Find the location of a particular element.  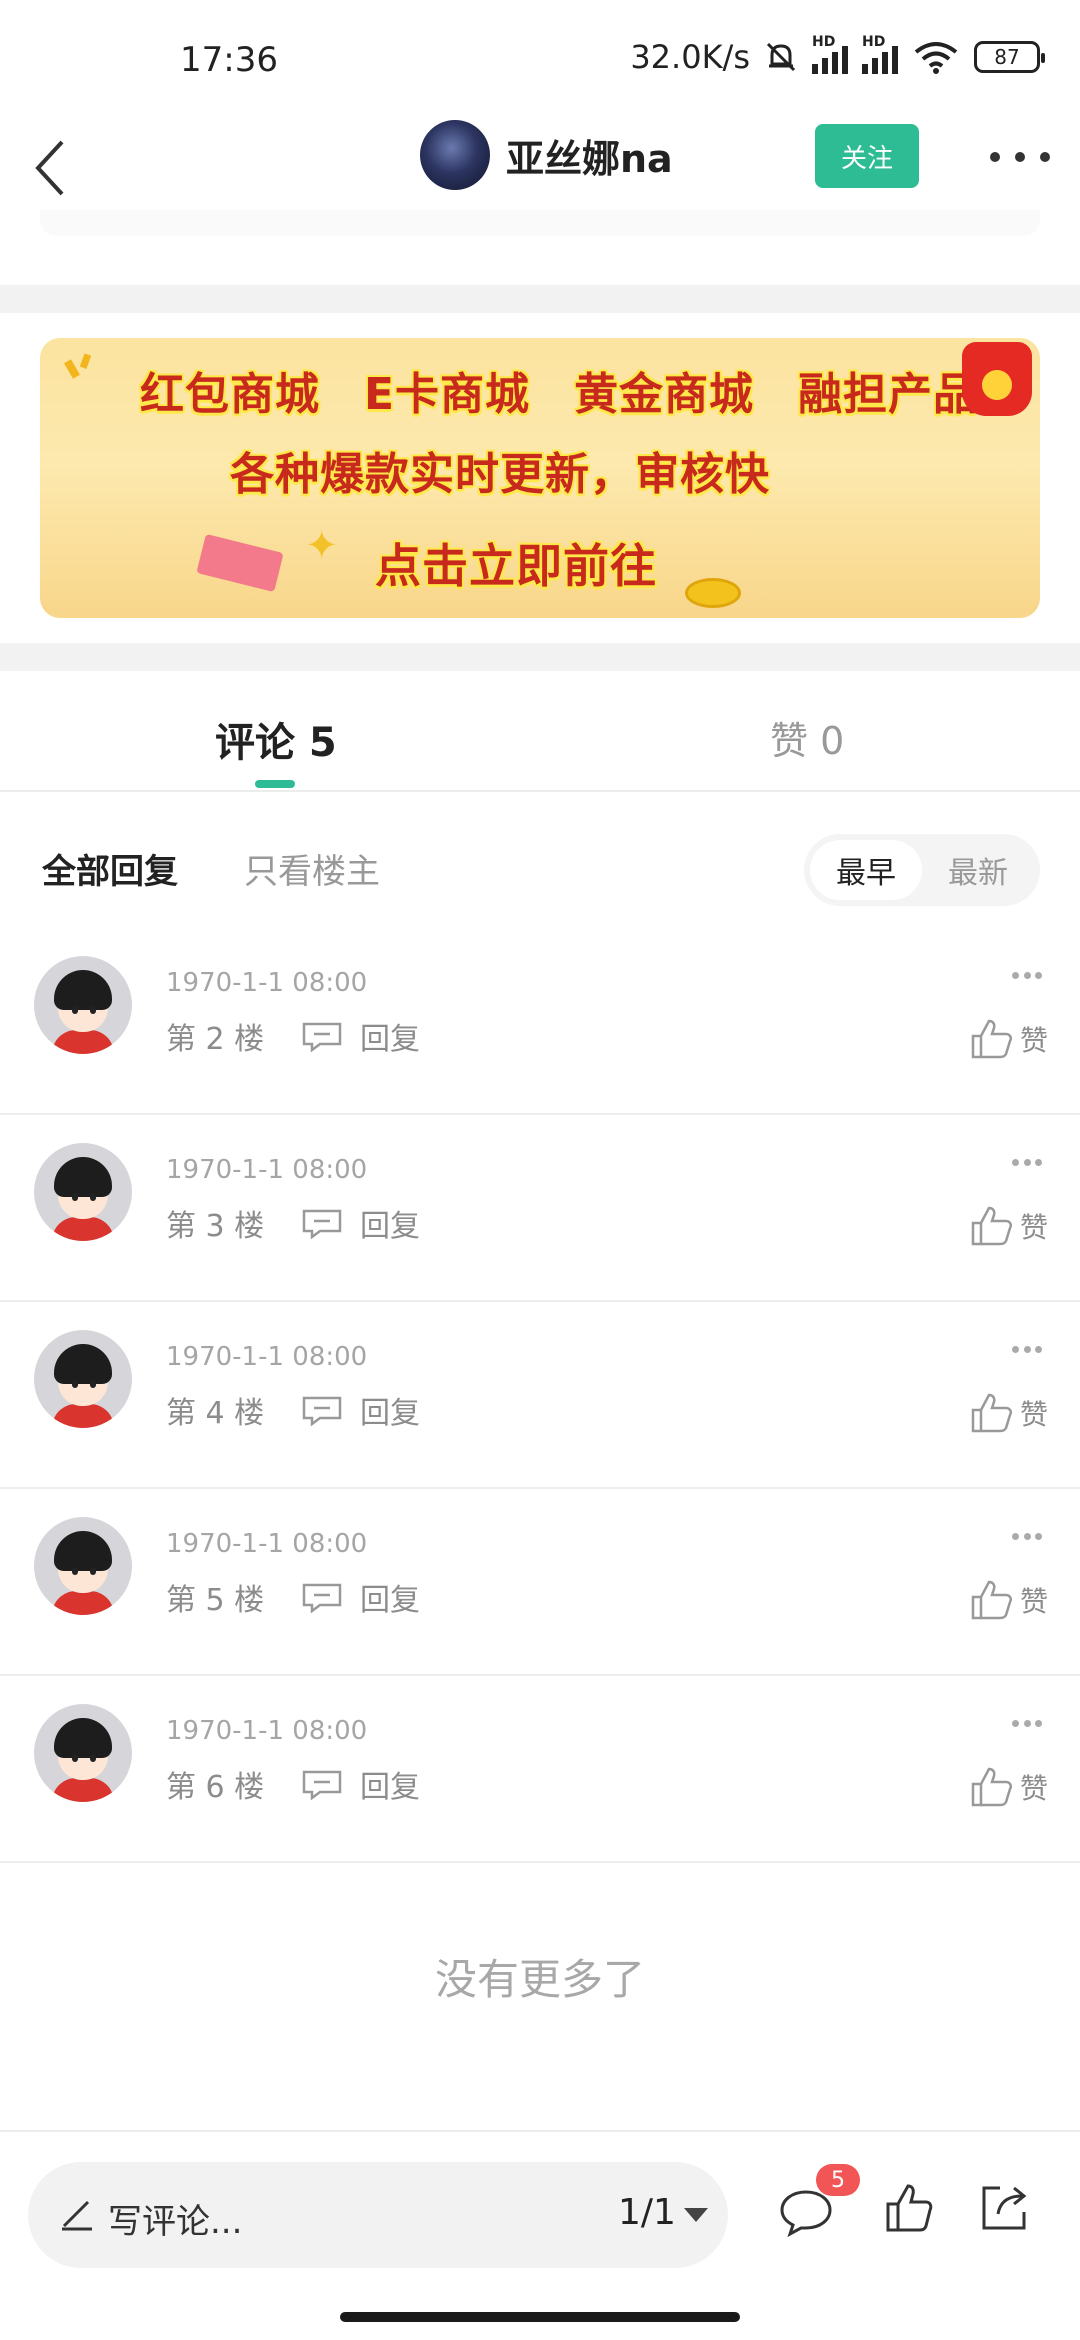

star-icon: ✦ is located at coordinates (322, 546).